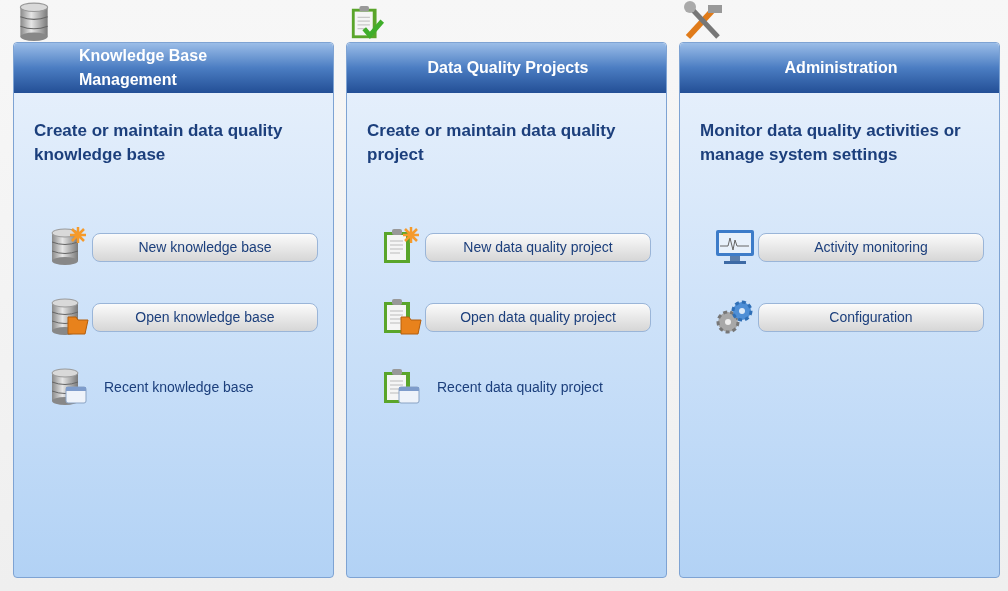 This screenshot has height=591, width=1008. What do you see at coordinates (508, 68) in the screenshot?
I see `panel-title: Data Quality Projects` at bounding box center [508, 68].